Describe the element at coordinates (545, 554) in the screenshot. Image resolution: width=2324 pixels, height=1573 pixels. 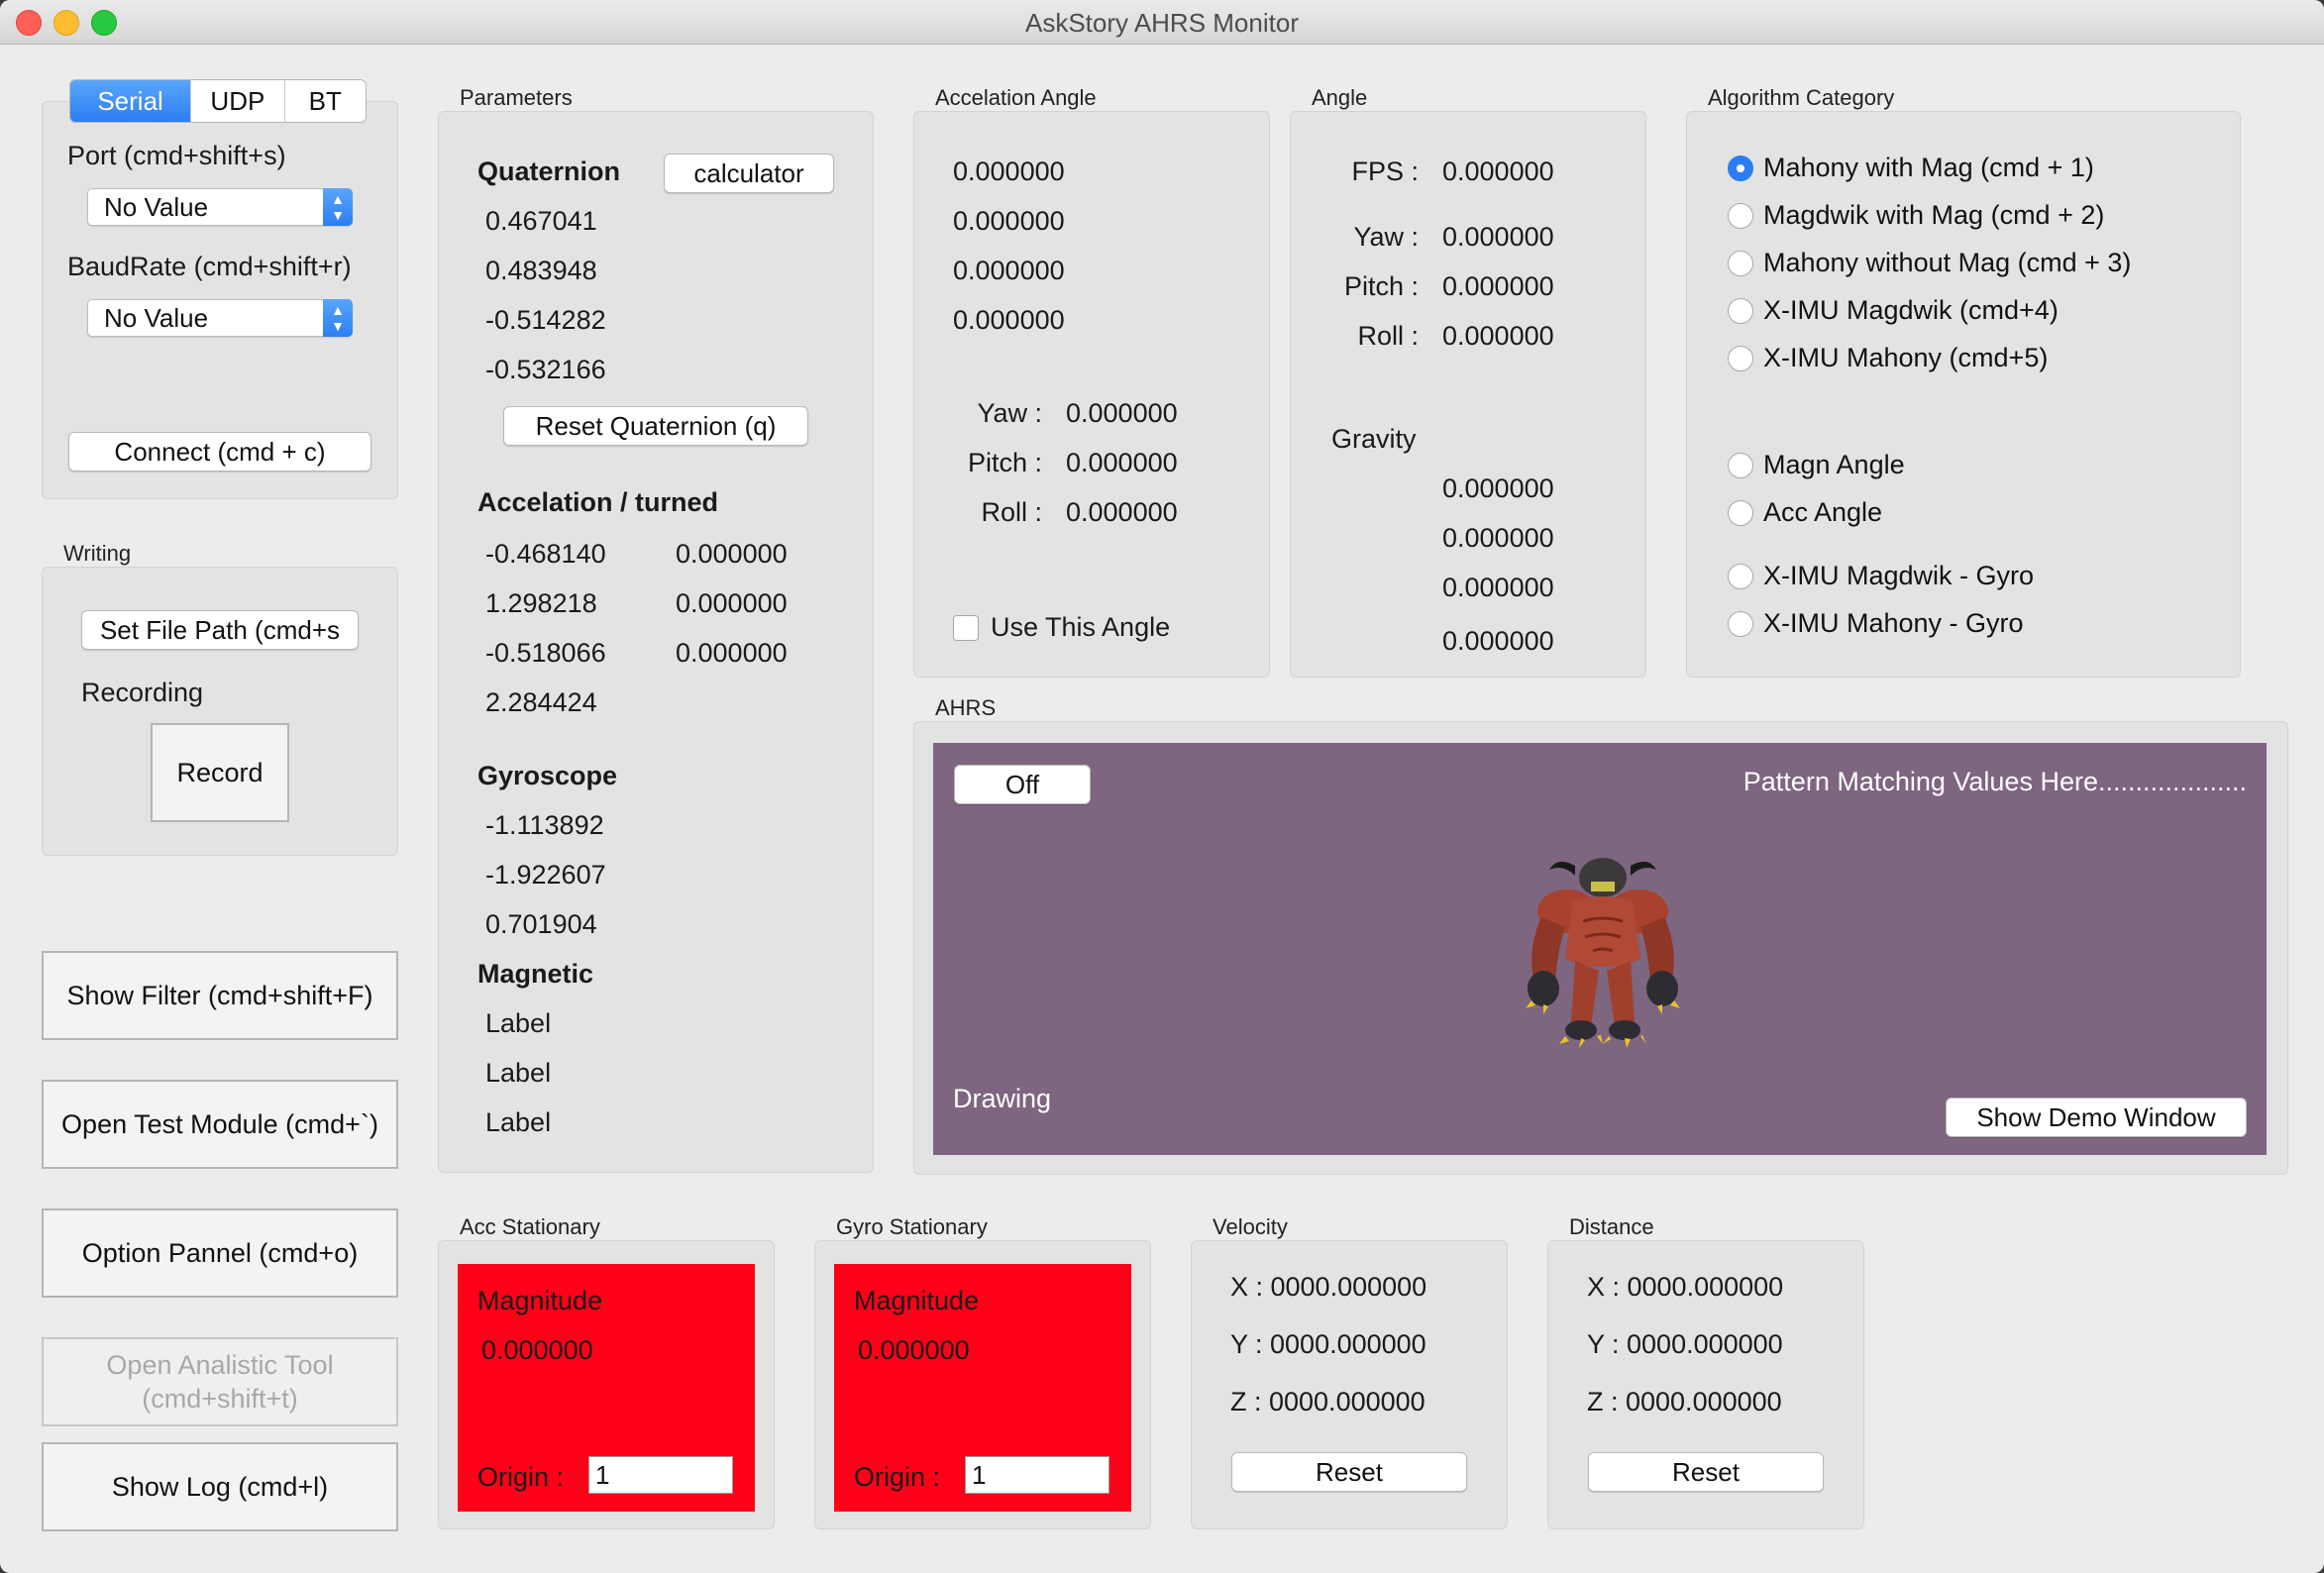
I see `accel-col1-0: -0.468140` at that location.